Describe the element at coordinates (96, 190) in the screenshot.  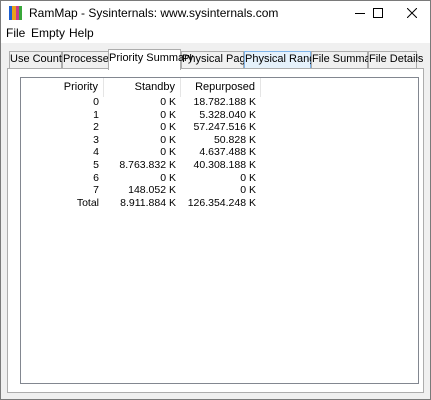
I see `cell-priority: 7` at that location.